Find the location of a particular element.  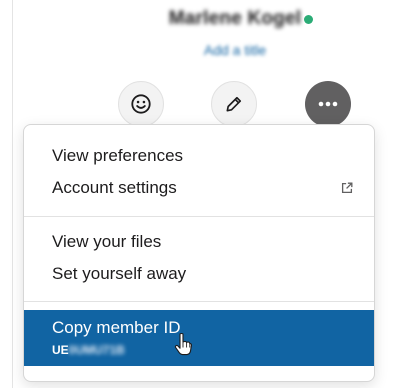

member-id-redacted: 0UMU71B is located at coordinates (96, 350).